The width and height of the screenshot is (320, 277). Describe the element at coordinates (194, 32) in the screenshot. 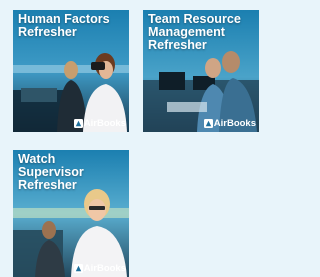

I see `card-title: Team Resource Management Refresher` at that location.